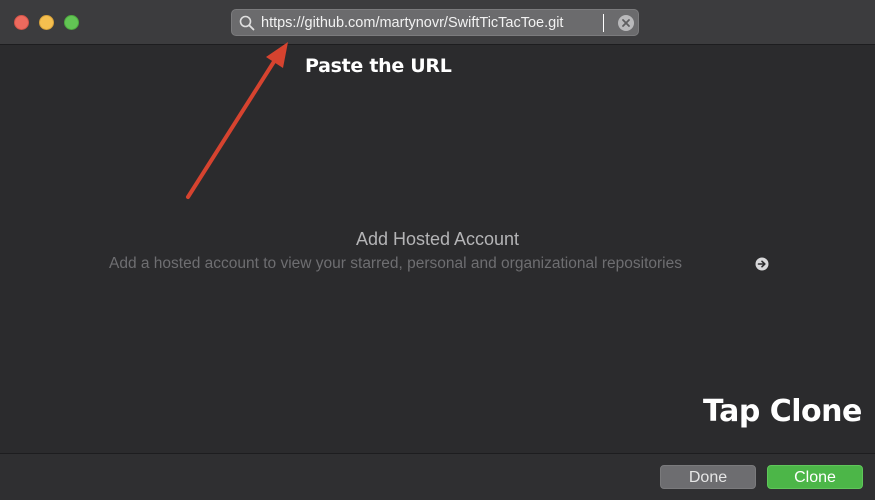 Image resolution: width=875 pixels, height=500 pixels. Describe the element at coordinates (437, 476) in the screenshot. I see `footer-bar: Done Clone` at that location.